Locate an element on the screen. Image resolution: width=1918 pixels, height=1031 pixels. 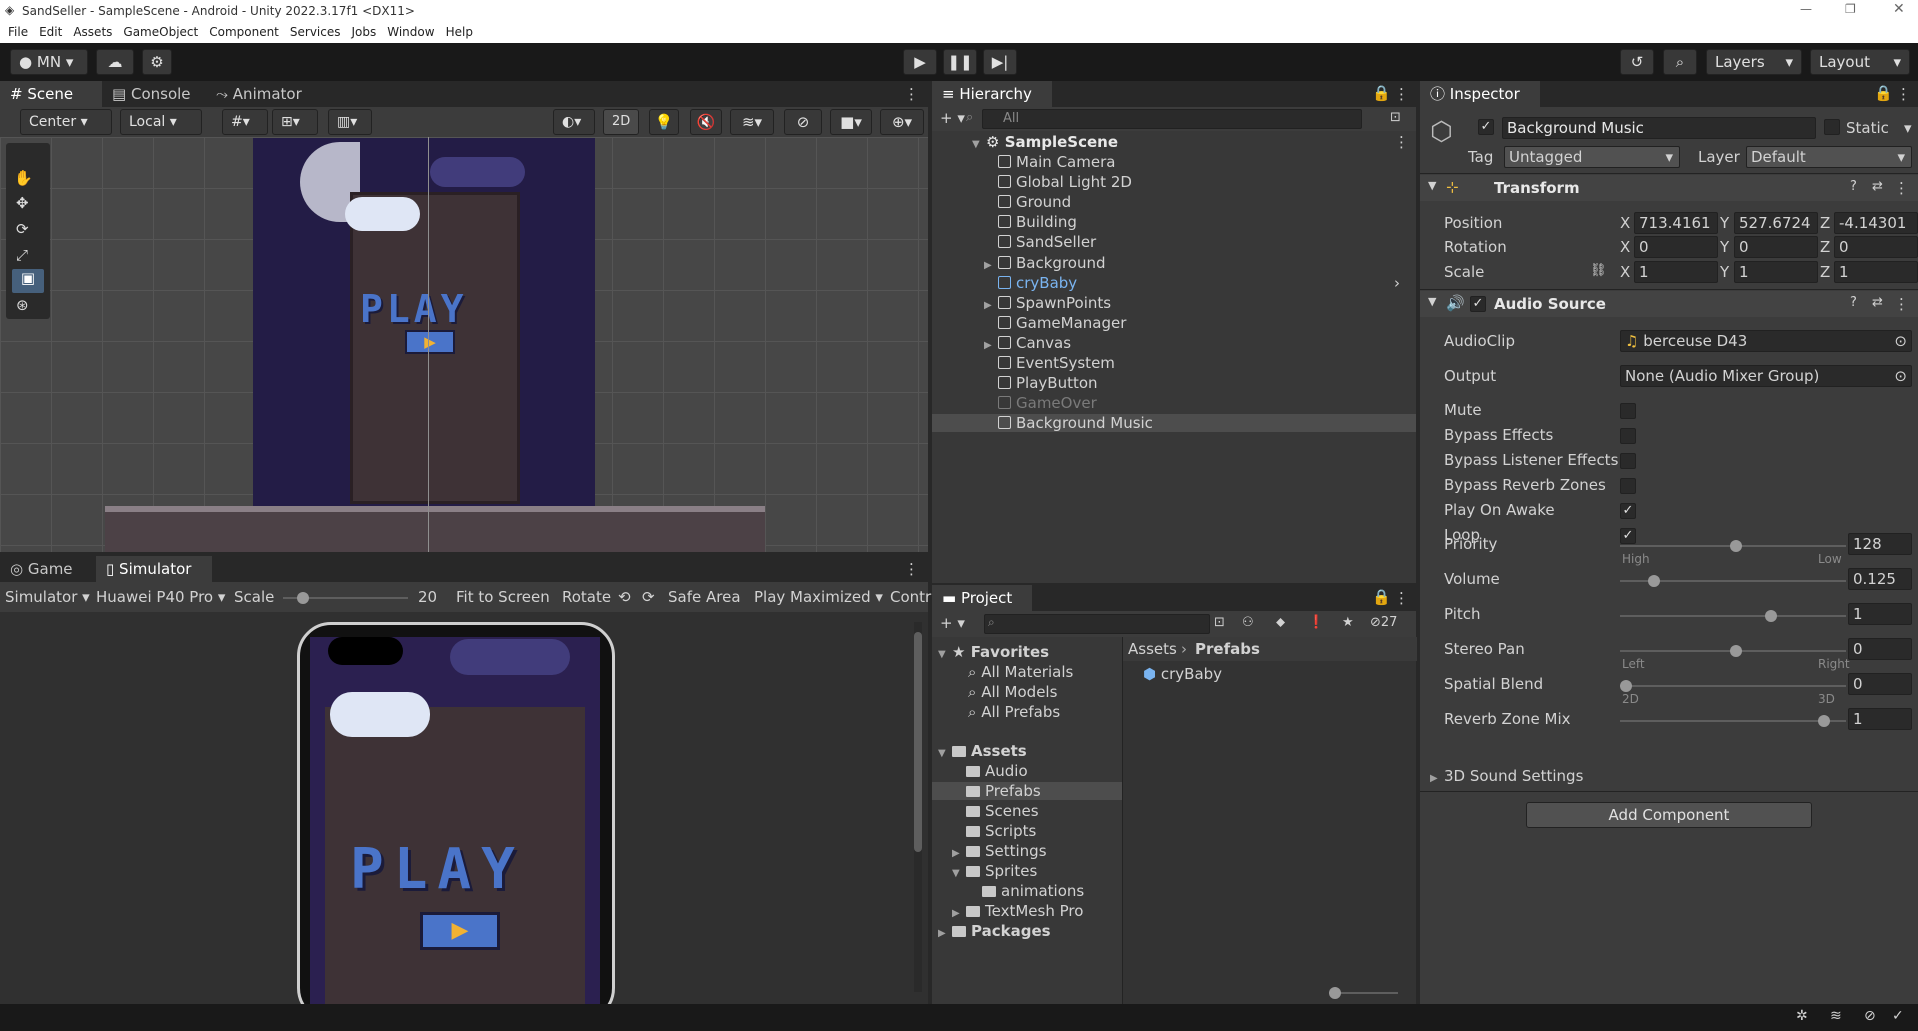
rotate-tool-icon: ⟳ is located at coordinates (22, 229).